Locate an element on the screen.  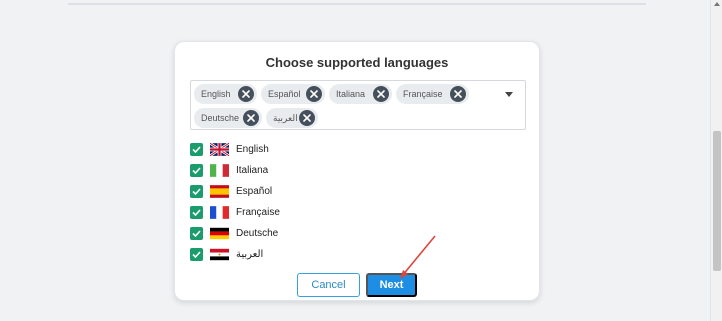
header-divider is located at coordinates (357, 4).